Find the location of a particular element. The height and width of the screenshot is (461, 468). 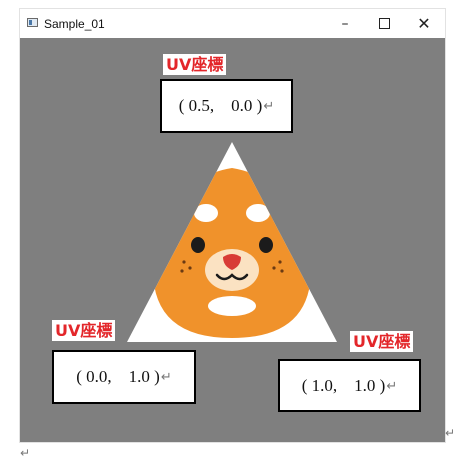

head-spot-left is located at coordinates (206, 213).